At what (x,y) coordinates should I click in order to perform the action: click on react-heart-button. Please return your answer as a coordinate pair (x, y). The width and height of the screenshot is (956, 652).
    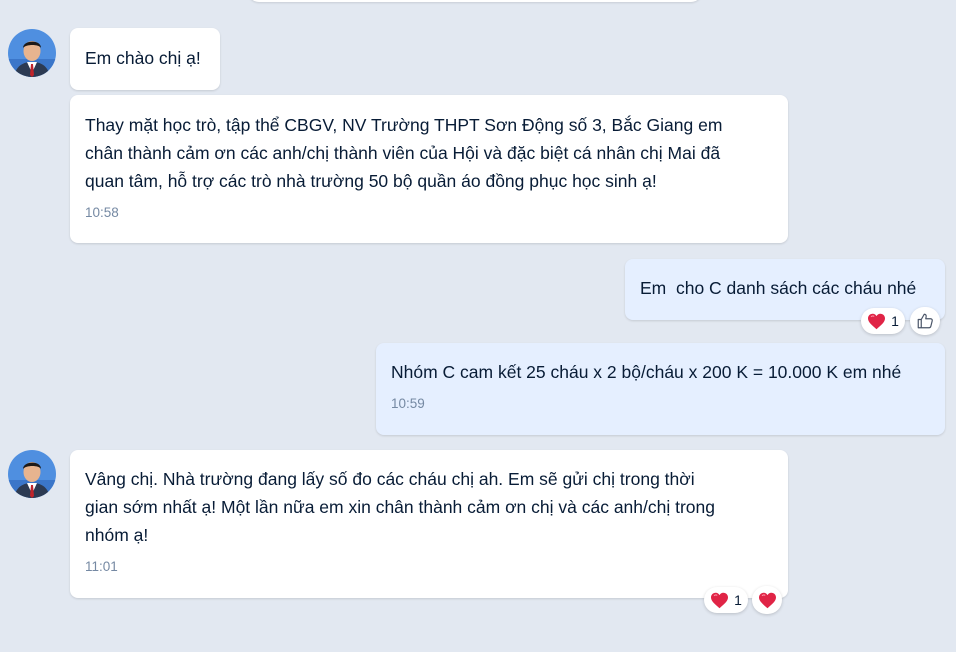
    Looking at the image, I should click on (767, 600).